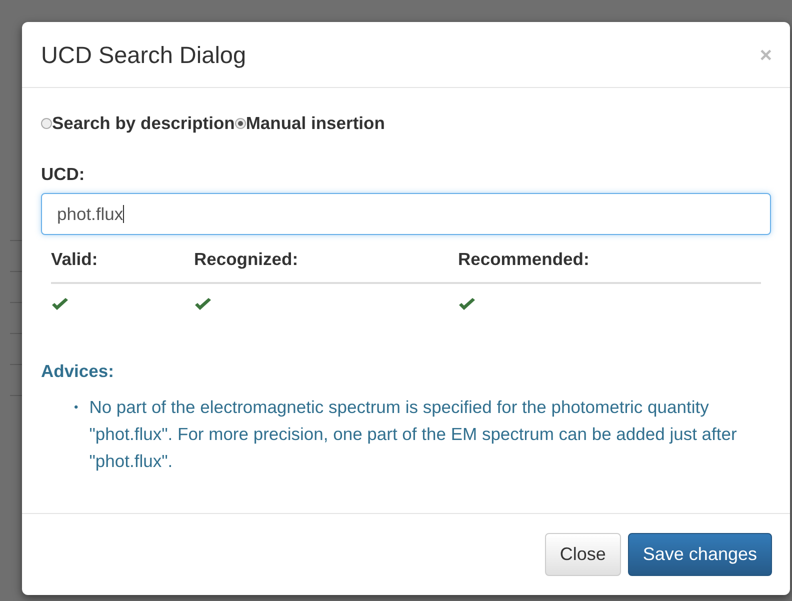 The height and width of the screenshot is (601, 792). Describe the element at coordinates (326, 259) in the screenshot. I see `column-header: Recognized:` at that location.